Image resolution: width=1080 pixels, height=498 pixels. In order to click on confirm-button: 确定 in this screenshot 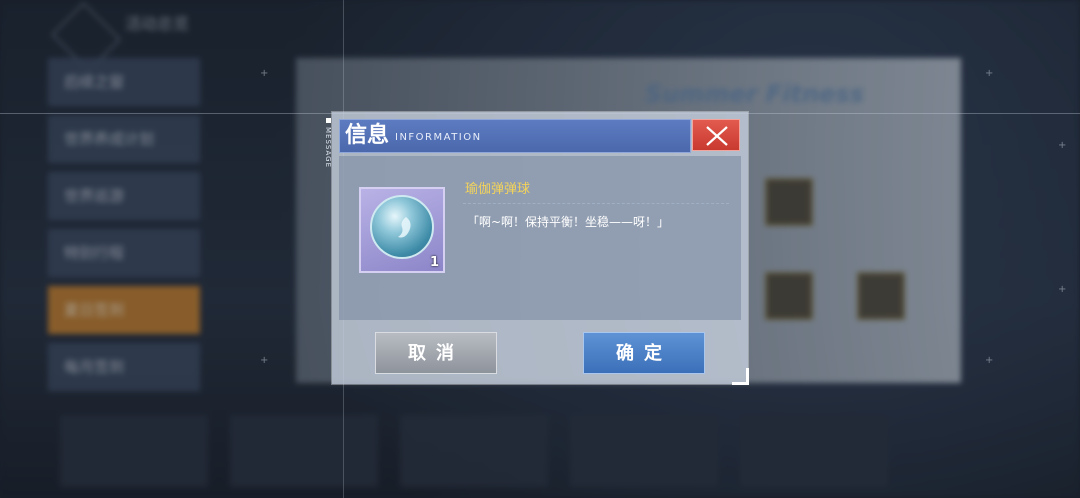, I will do `click(644, 353)`.